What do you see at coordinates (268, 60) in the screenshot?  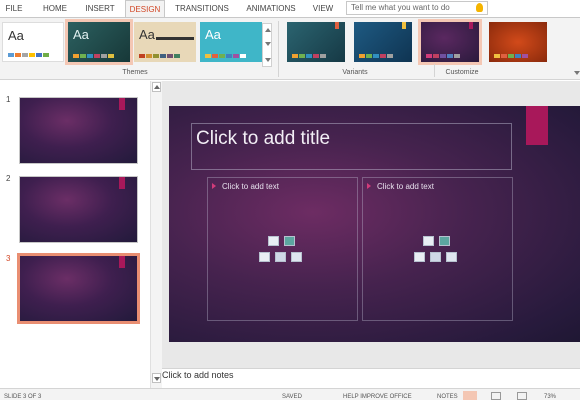 I see `more-themes-icon` at bounding box center [268, 60].